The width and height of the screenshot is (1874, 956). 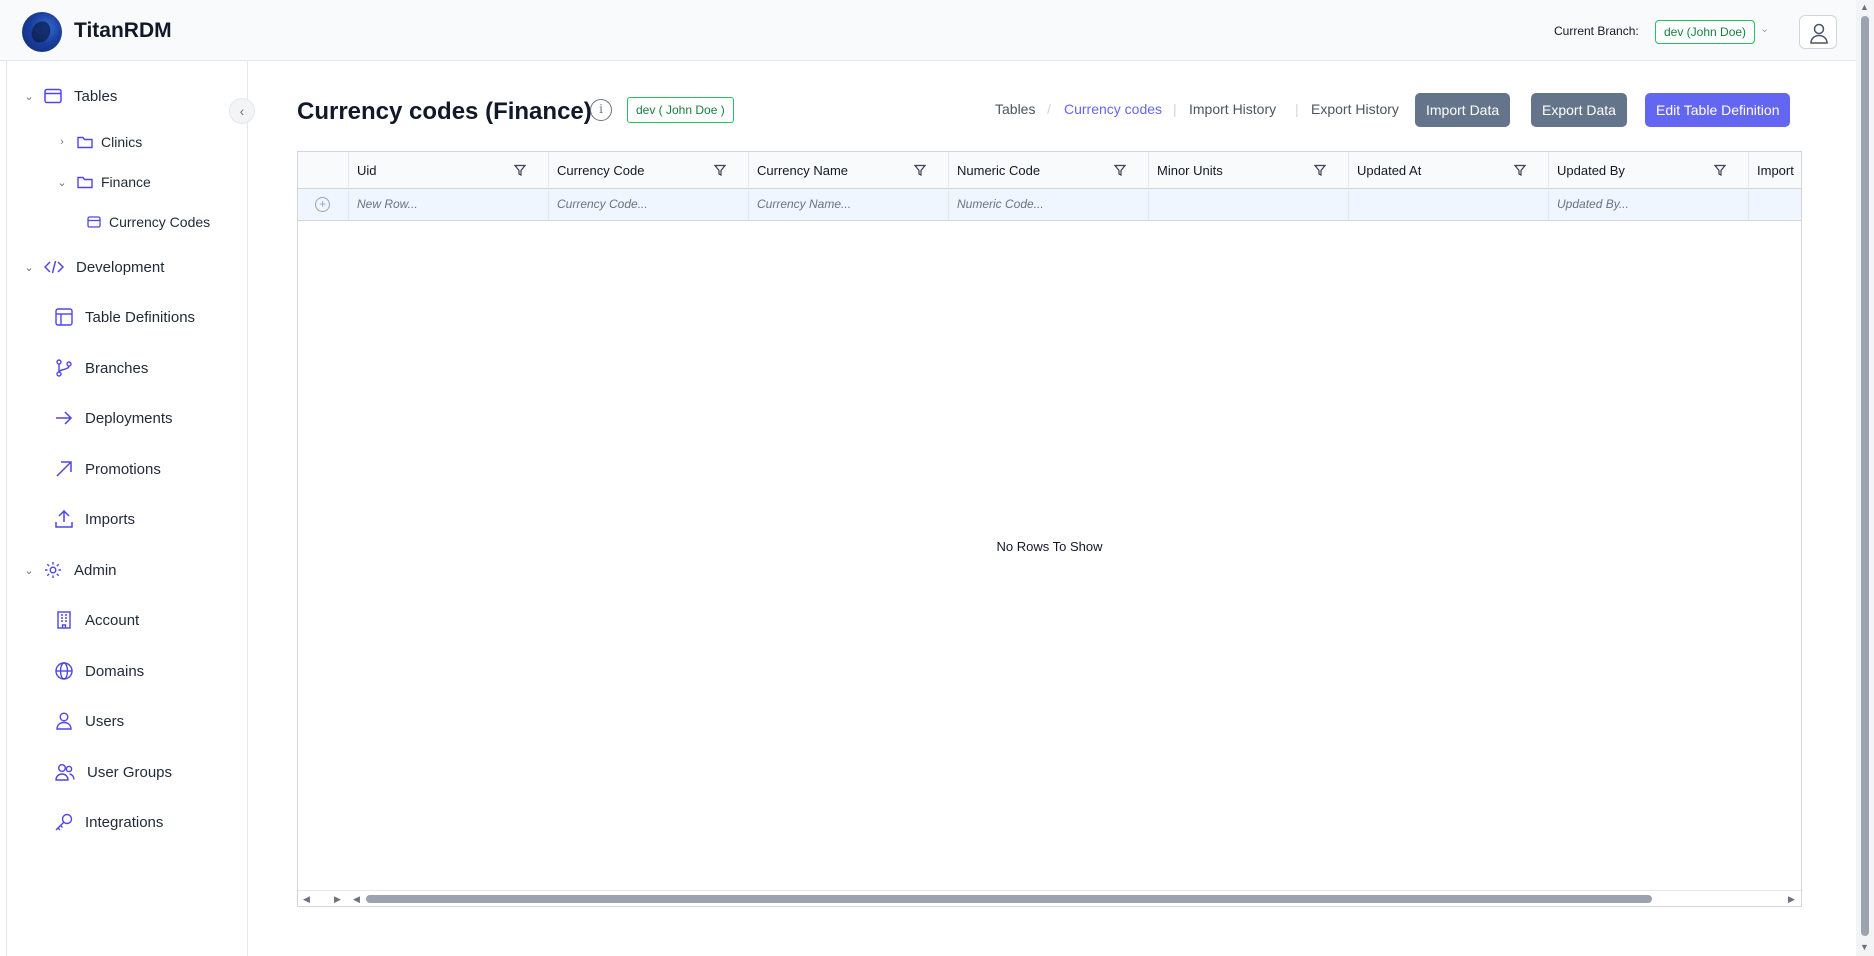 What do you see at coordinates (1705, 32) in the screenshot?
I see `current-branch-badge: dev (John Doe)` at bounding box center [1705, 32].